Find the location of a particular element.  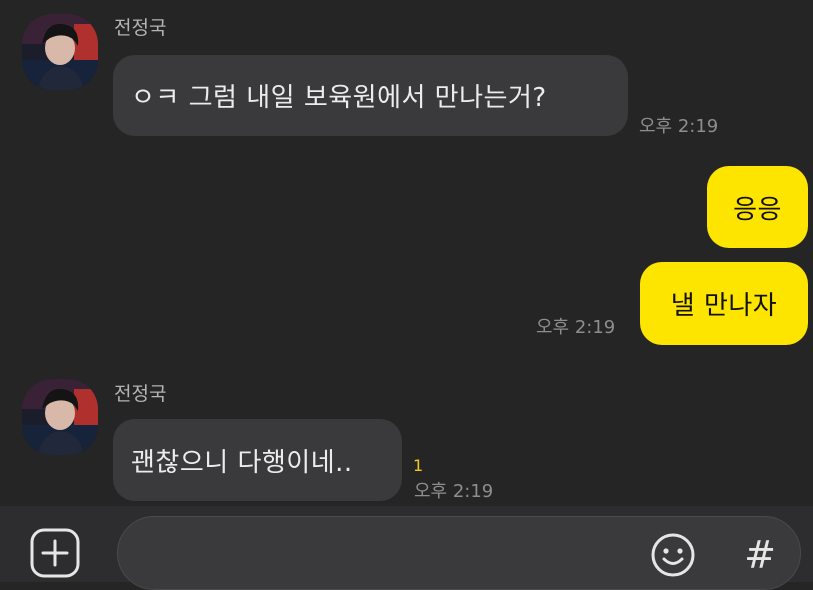

message-input is located at coordinates (459, 553).